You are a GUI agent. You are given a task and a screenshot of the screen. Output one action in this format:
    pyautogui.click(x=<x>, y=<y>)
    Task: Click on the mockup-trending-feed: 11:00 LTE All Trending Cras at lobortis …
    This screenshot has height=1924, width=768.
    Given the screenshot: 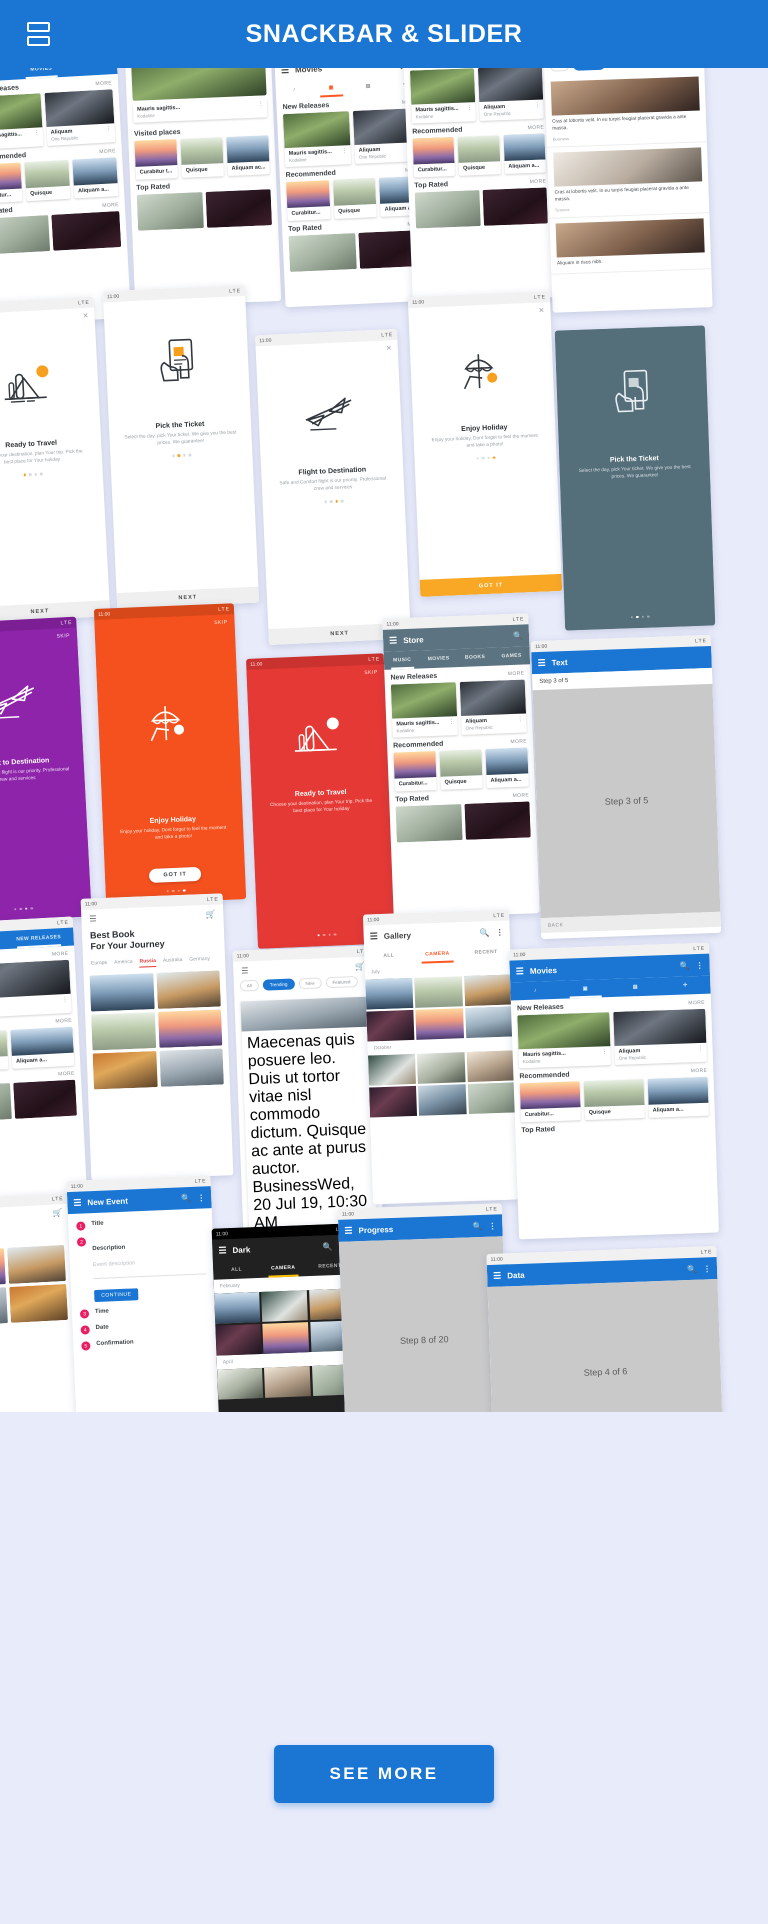 What is the action you would take?
    pyautogui.click(x=628, y=187)
    